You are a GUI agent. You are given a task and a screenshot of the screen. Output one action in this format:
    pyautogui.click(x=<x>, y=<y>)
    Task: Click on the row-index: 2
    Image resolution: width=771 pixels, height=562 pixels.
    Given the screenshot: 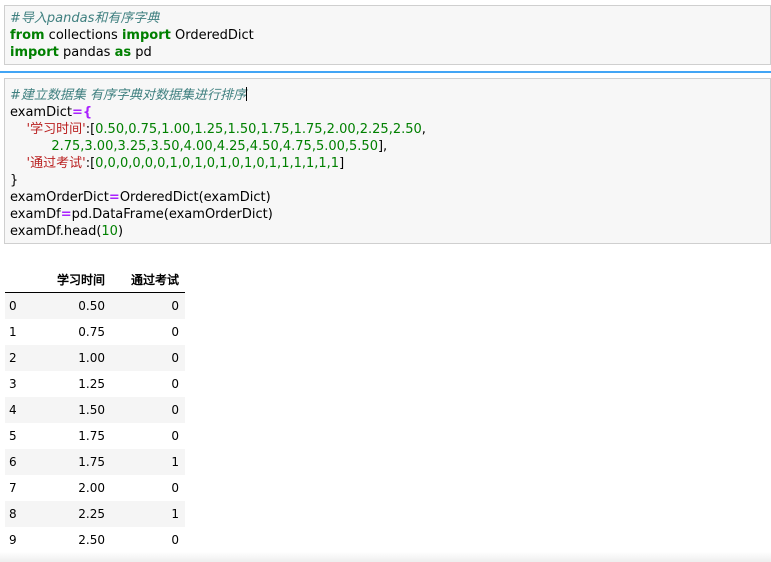 What is the action you would take?
    pyautogui.click(x=15, y=358)
    